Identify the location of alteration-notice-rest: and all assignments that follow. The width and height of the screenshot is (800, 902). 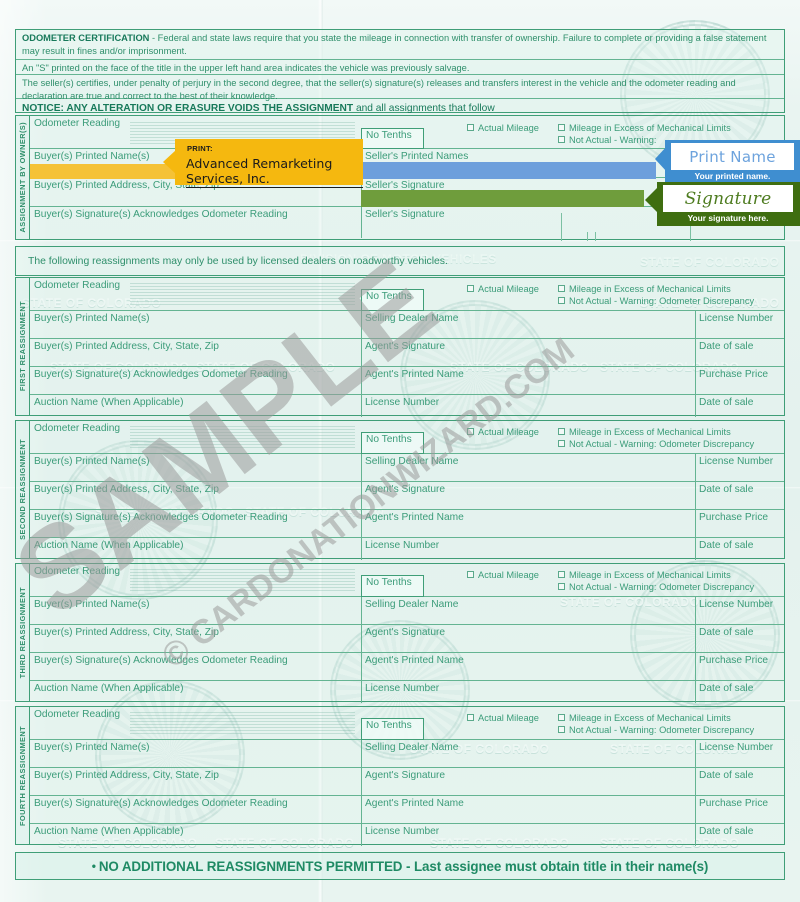
(424, 108).